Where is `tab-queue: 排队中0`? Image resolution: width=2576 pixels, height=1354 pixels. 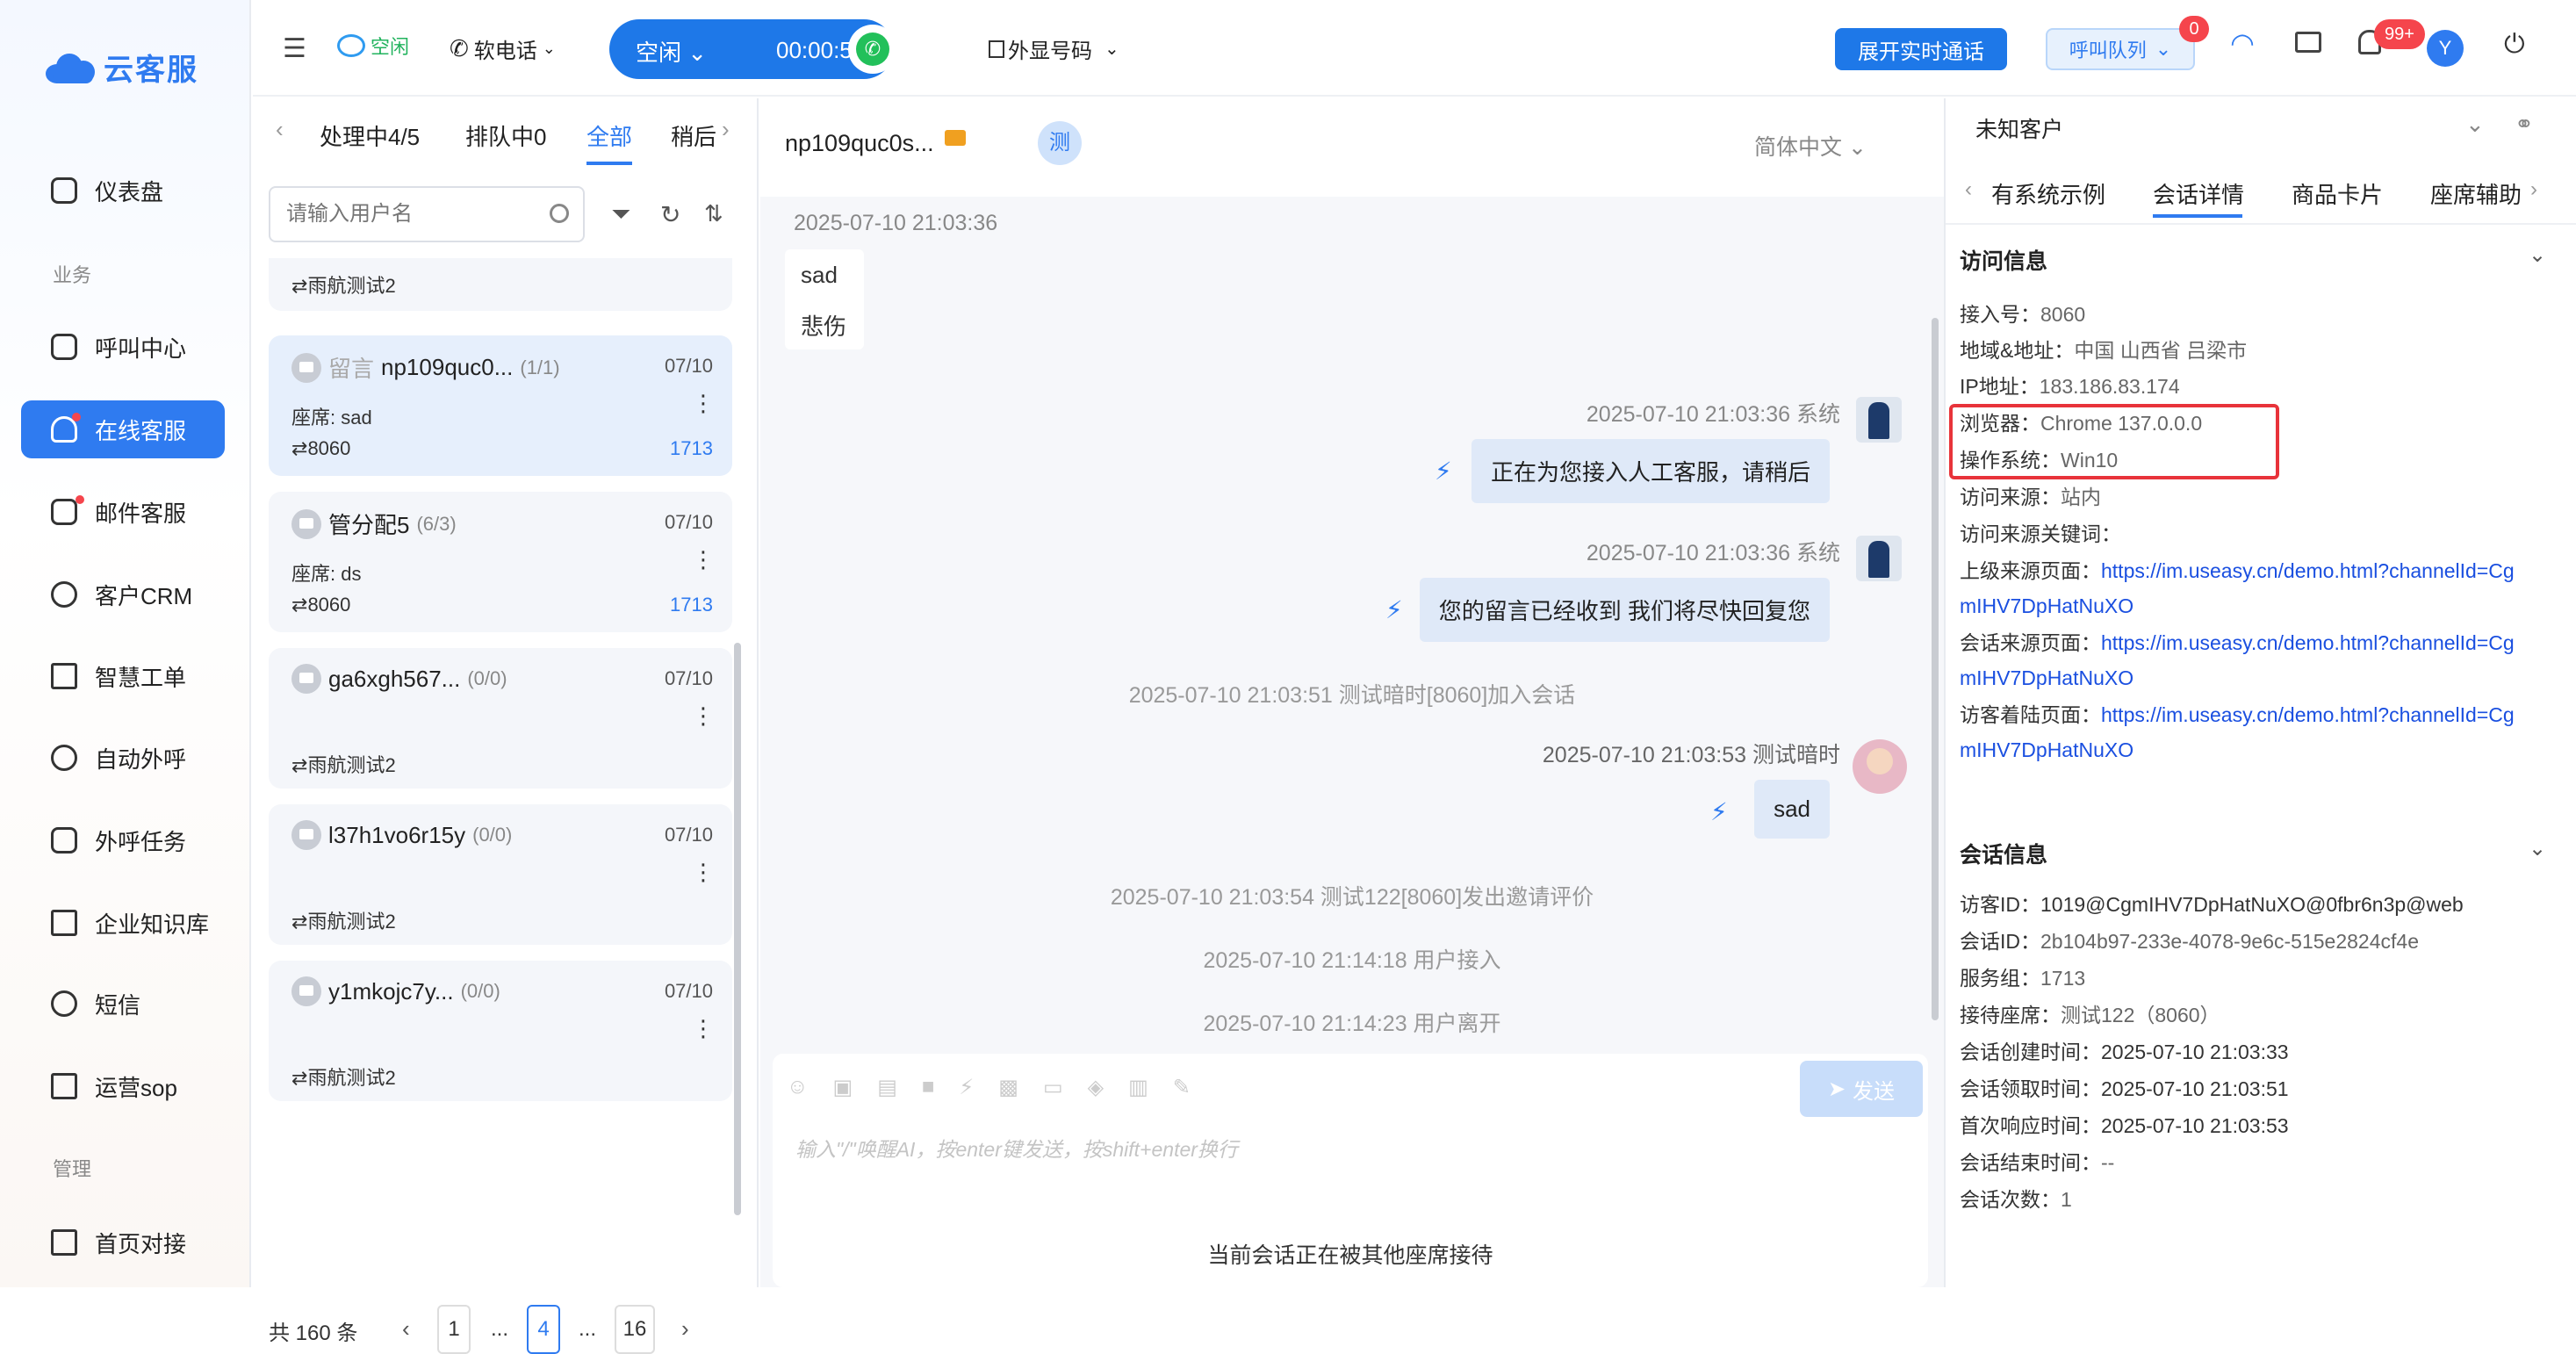
tab-queue: 排队中0 is located at coordinates (505, 135).